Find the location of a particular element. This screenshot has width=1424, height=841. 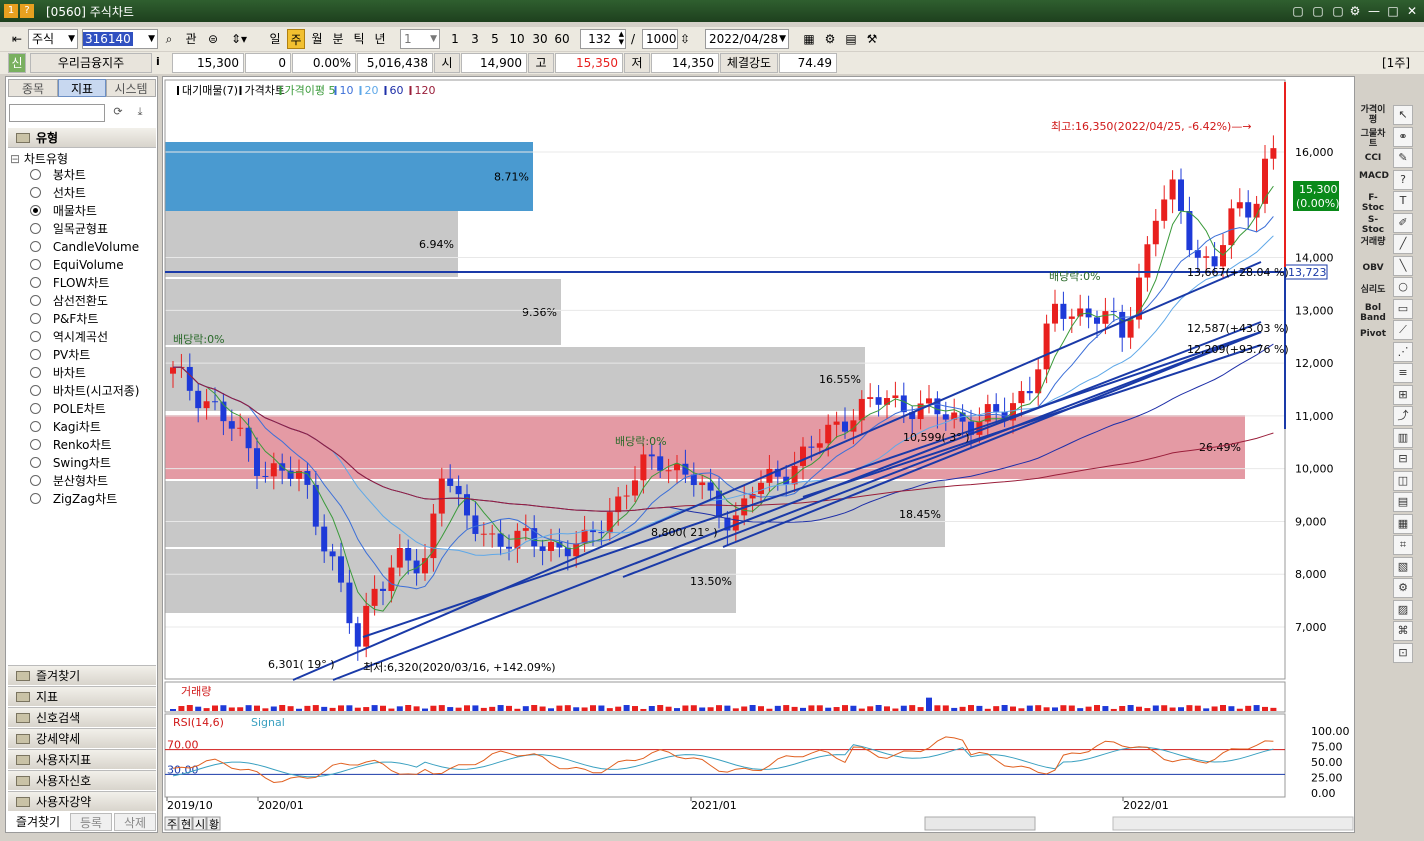

chart-type-item: 바차트 is located at coordinates (58, 373).